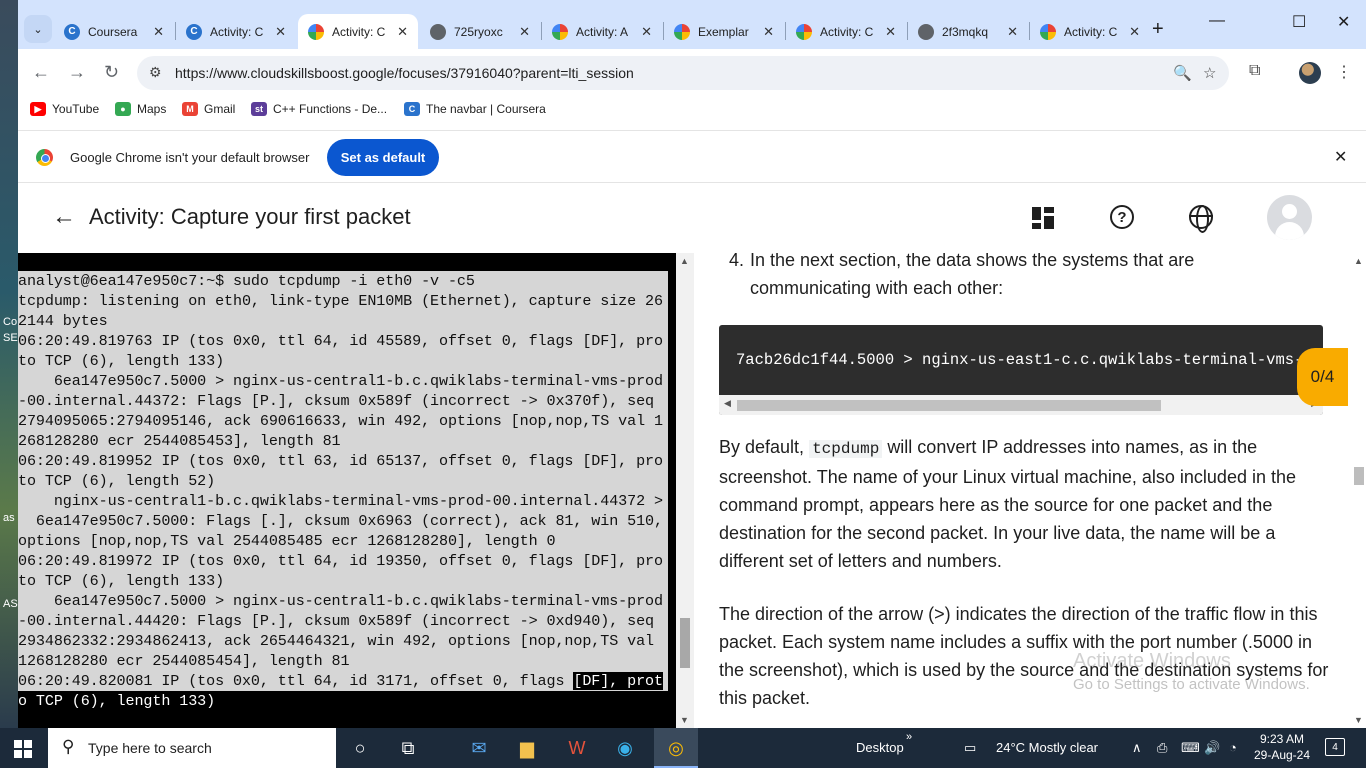 The image size is (1366, 768). I want to click on browser-tab: Exemplar ✕, so click(724, 31).